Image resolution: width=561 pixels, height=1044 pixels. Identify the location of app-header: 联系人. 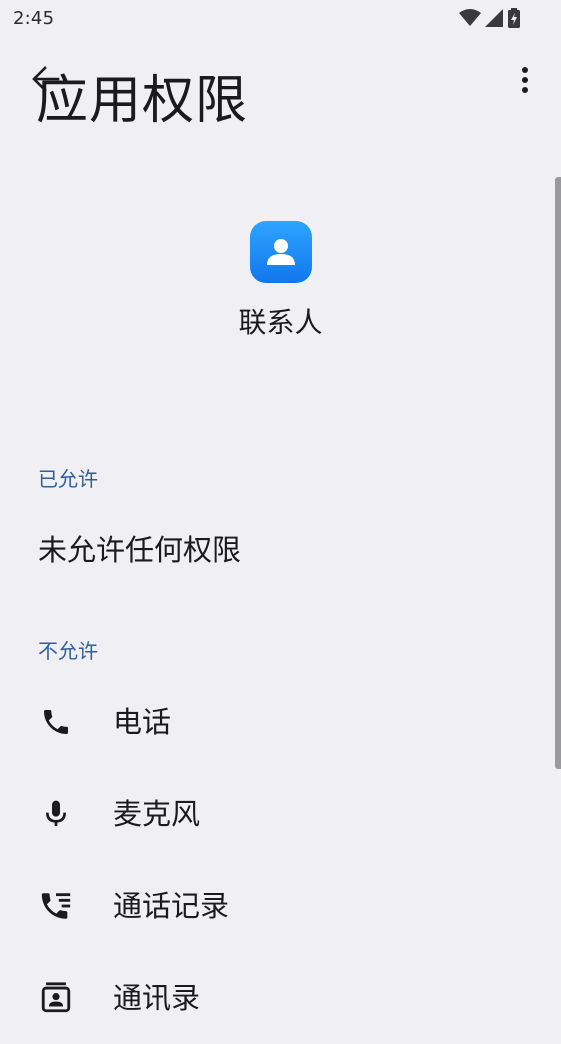
(280, 282).